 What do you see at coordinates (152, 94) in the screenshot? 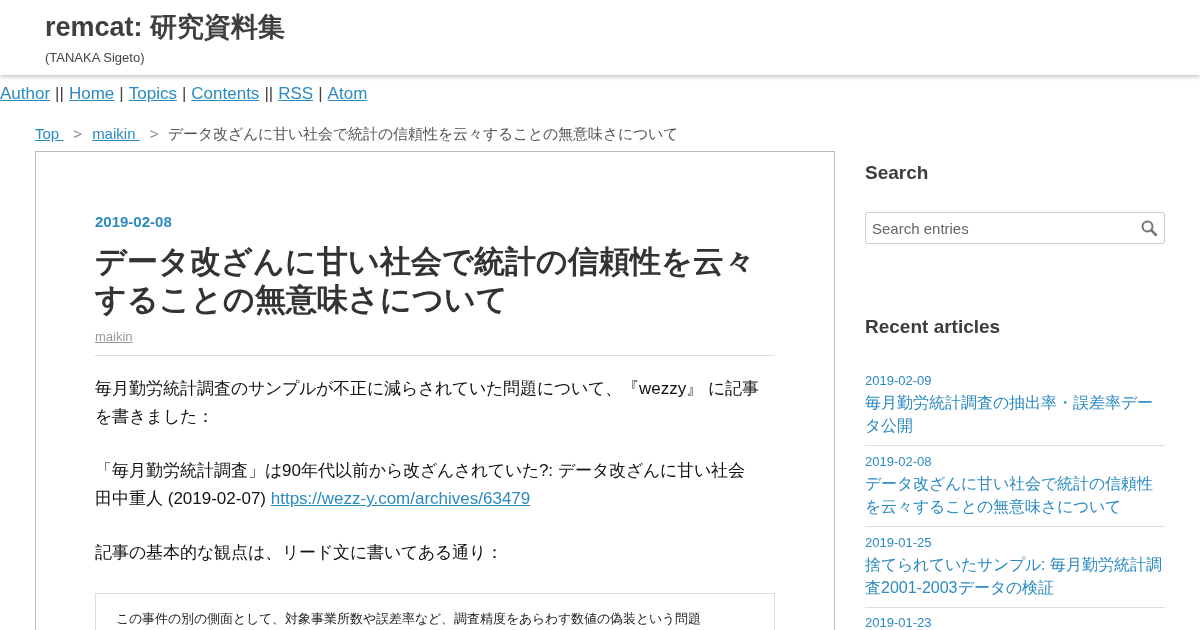
I see `nav-link: Topics` at bounding box center [152, 94].